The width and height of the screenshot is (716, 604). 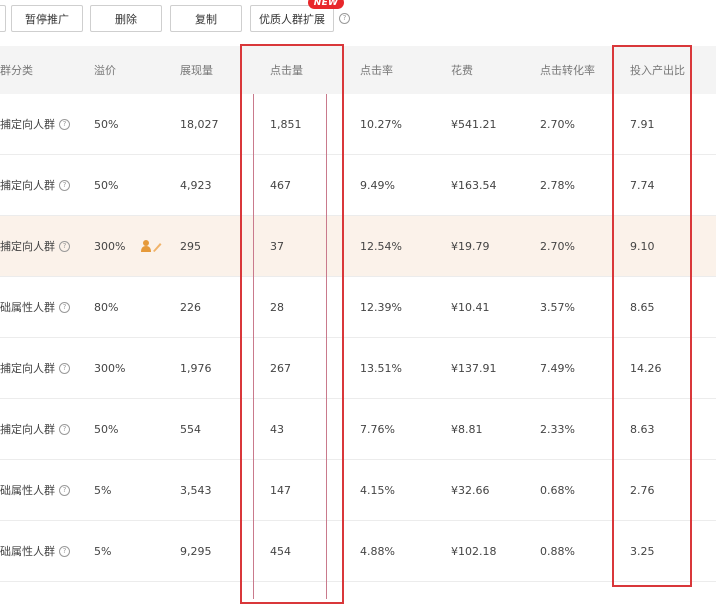 I want to click on row-clicks-text: 37, so click(x=277, y=246).